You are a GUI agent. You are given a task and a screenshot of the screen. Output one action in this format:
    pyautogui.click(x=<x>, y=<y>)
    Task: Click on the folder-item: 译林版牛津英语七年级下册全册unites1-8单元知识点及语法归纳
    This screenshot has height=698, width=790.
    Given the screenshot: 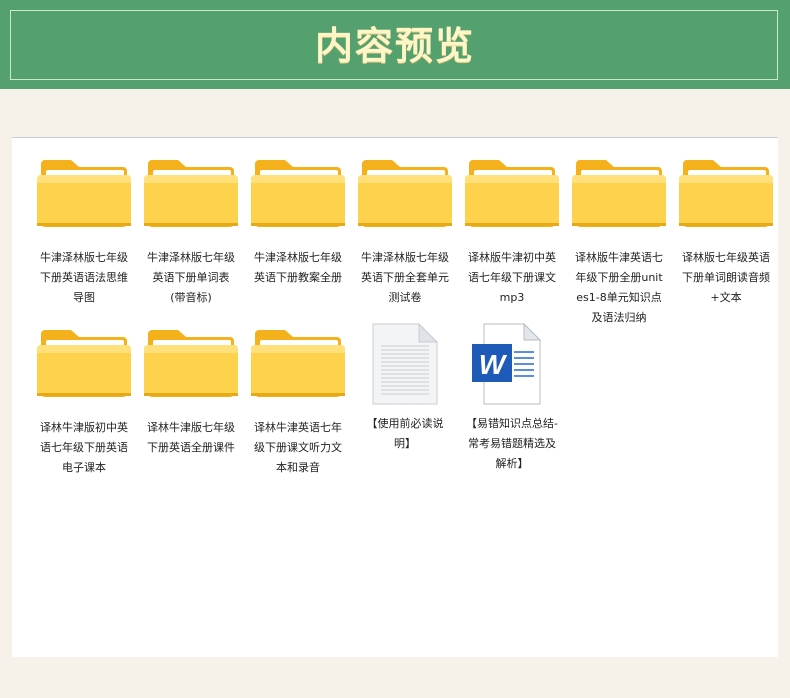 What is the action you would take?
    pyautogui.click(x=619, y=242)
    